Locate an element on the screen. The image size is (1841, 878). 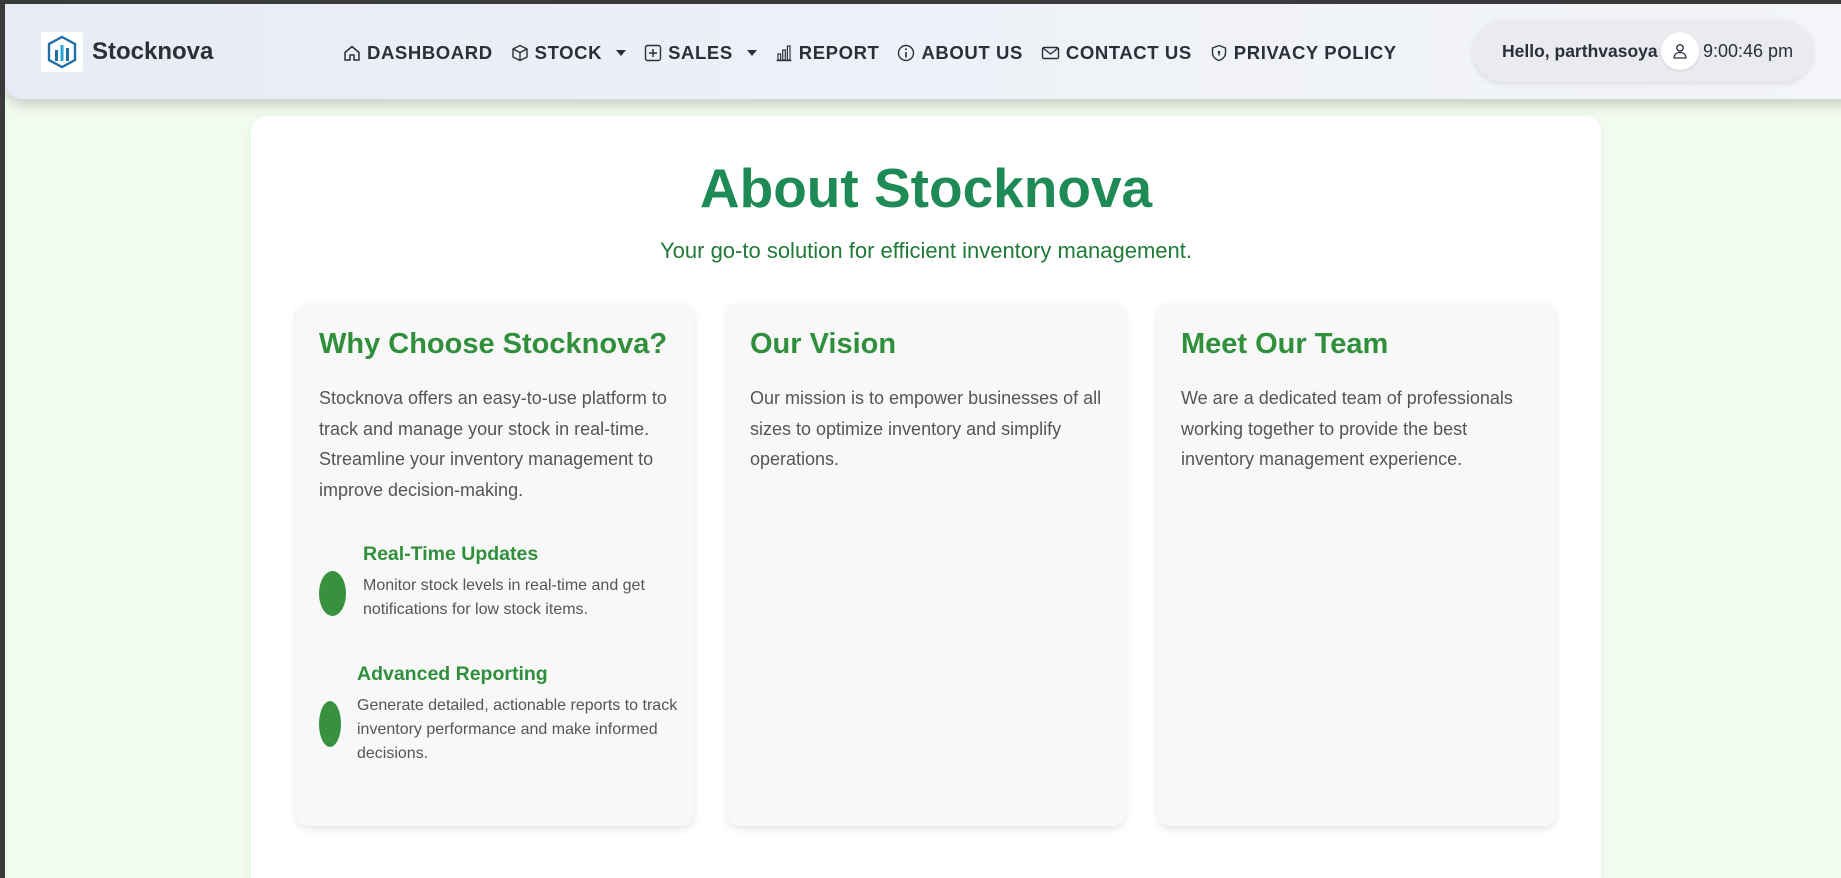
nav-contact-us: CONTACT US is located at coordinates (1116, 53).